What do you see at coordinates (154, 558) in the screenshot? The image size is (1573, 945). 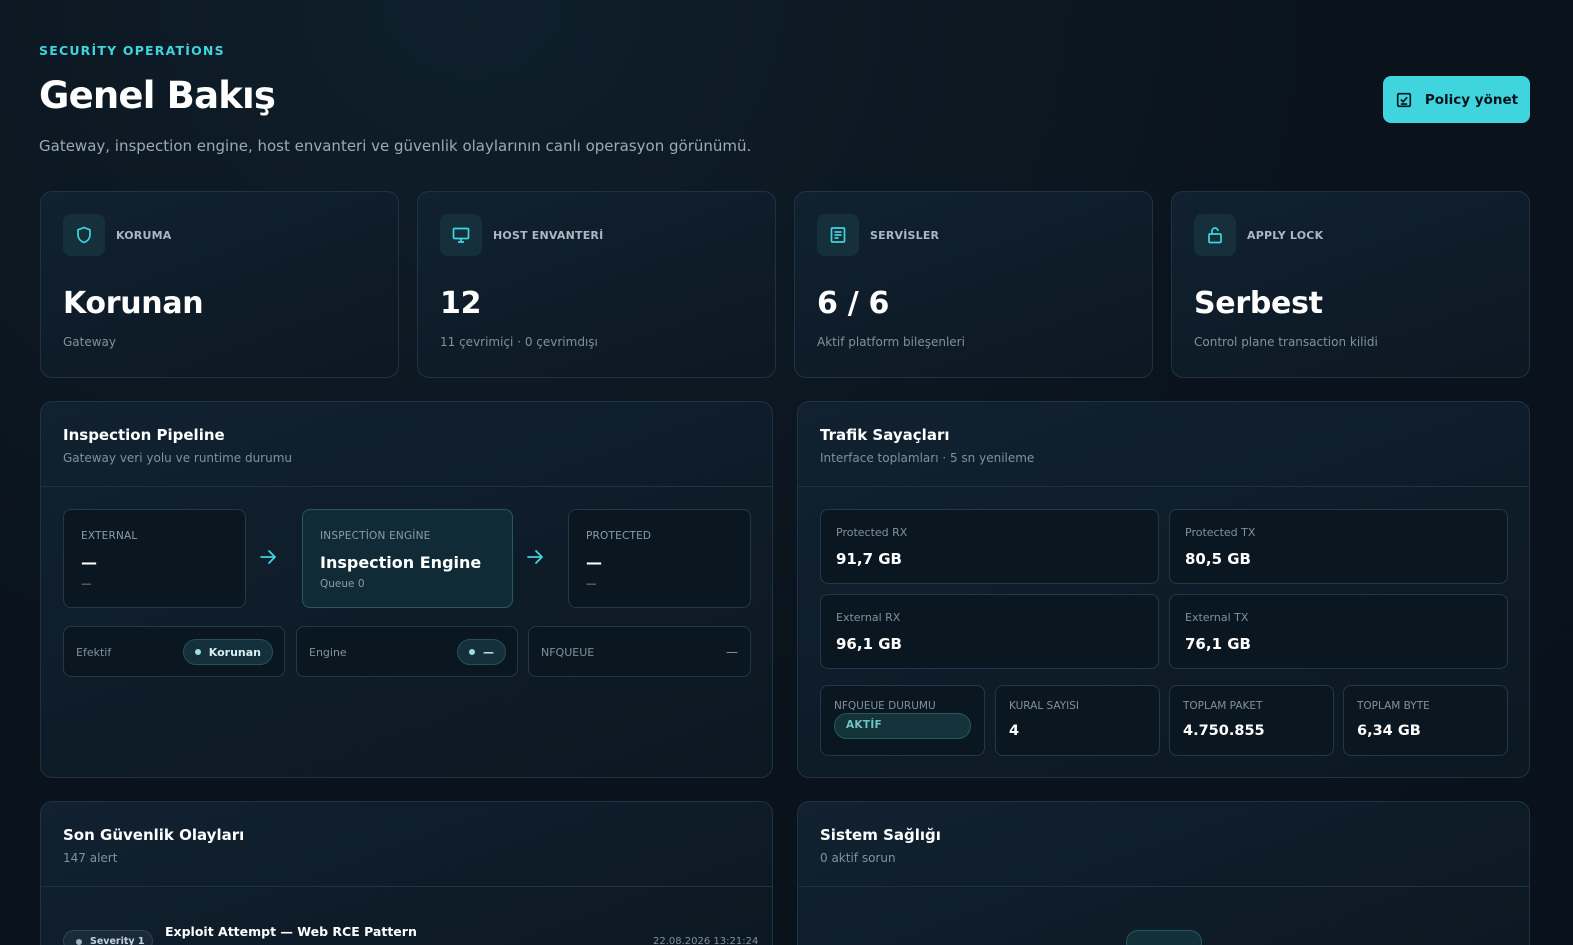 I see `pipeline-node-external: EXTERNAL — —` at bounding box center [154, 558].